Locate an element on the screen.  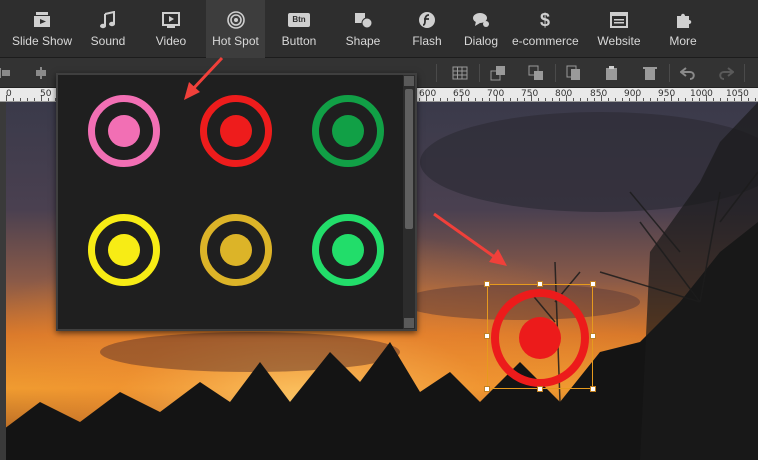
toolbar-ecommerce-button: $ e-commerce is located at coordinates (545, 29).